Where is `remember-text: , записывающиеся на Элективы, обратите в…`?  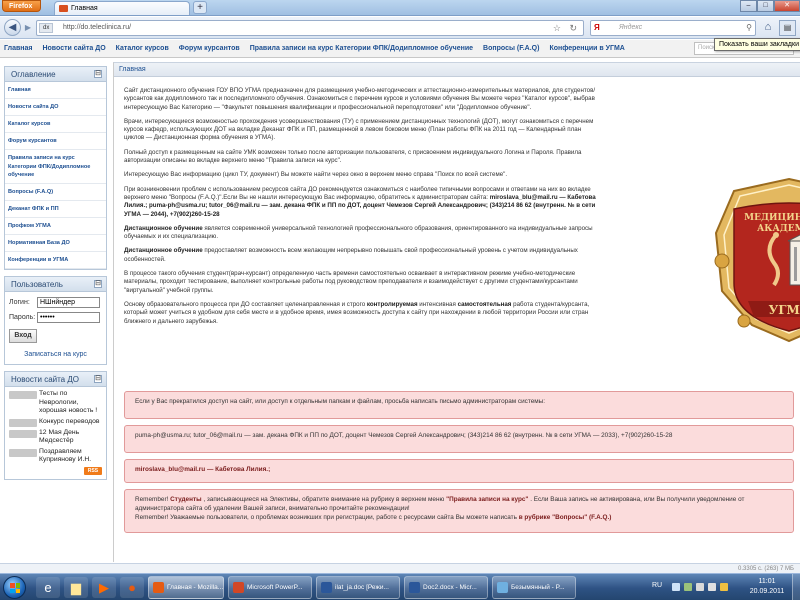
remember-text: , записывающиеся на Элективы, обратите в… is located at coordinates (324, 499).